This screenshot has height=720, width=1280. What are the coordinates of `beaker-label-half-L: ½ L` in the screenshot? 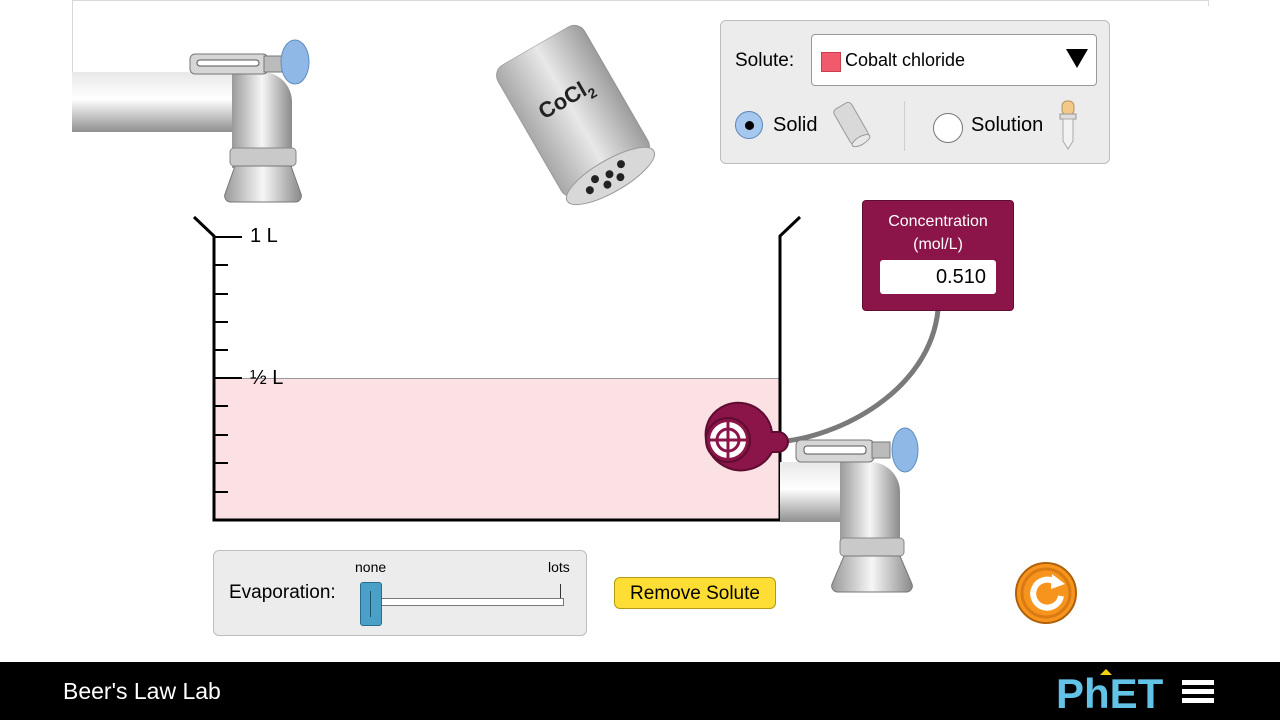 It's located at (267, 378).